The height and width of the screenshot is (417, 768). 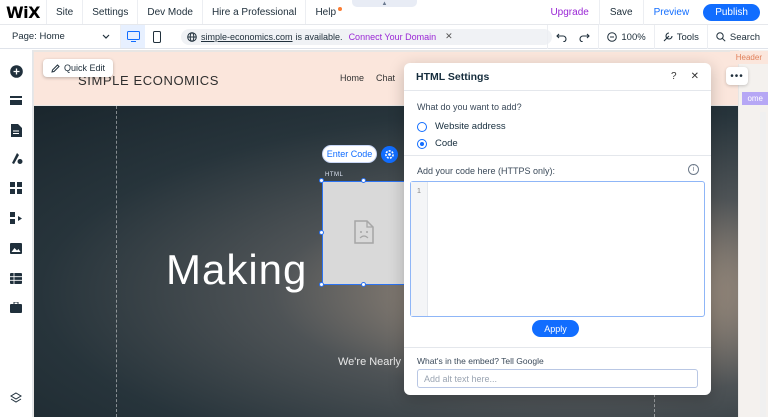 What do you see at coordinates (385, 78) in the screenshot?
I see `site-nav-chat: Chat` at bounding box center [385, 78].